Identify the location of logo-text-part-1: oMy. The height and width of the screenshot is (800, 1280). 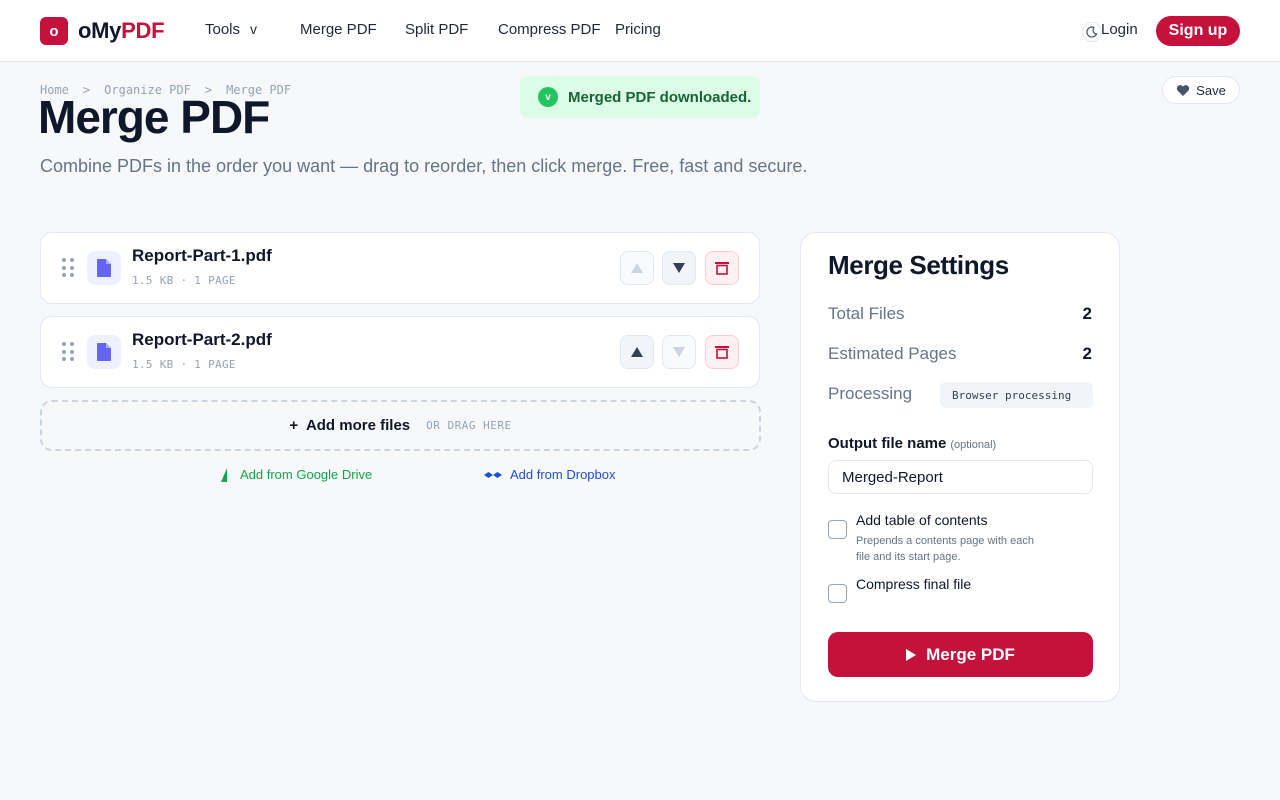
(100, 30).